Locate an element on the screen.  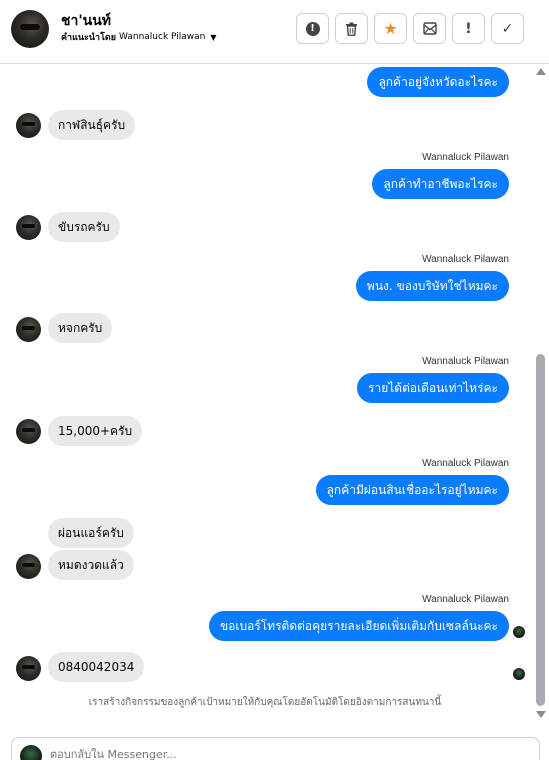
flag-button: ! is located at coordinates (468, 28).